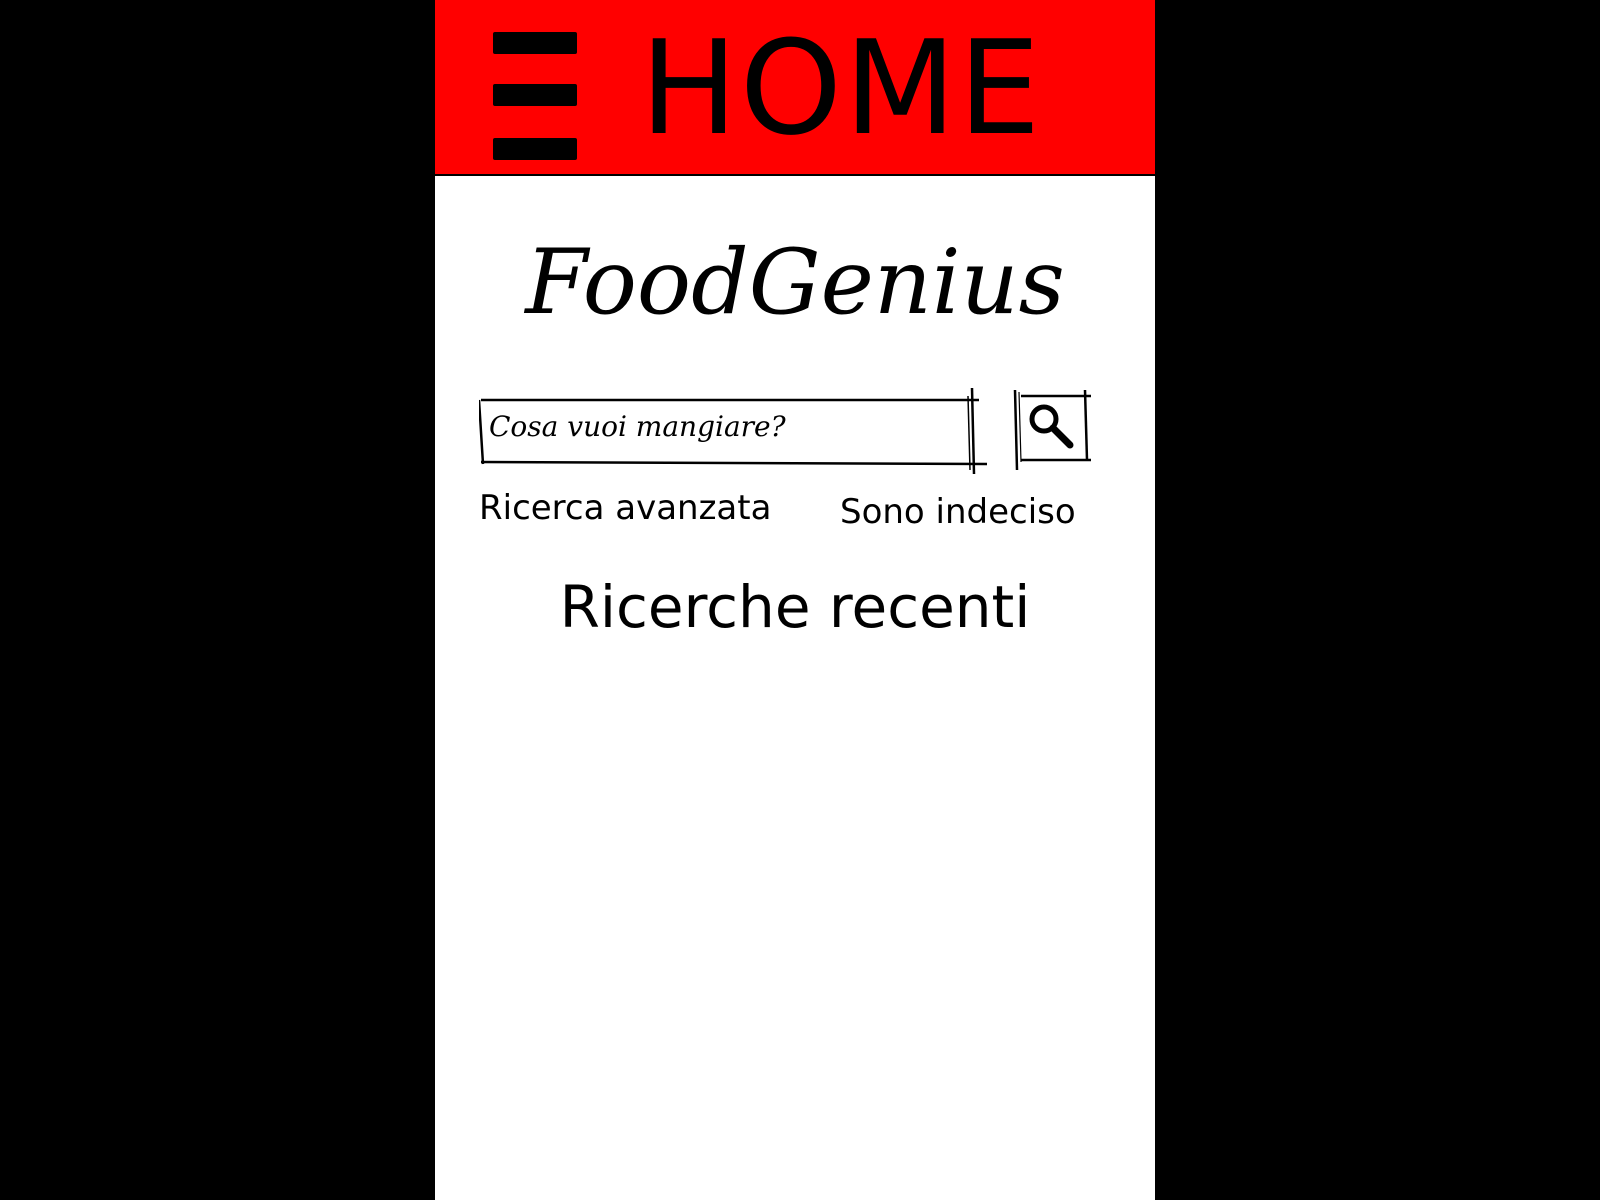  Describe the element at coordinates (724, 426) in the screenshot. I see `search-input` at that location.